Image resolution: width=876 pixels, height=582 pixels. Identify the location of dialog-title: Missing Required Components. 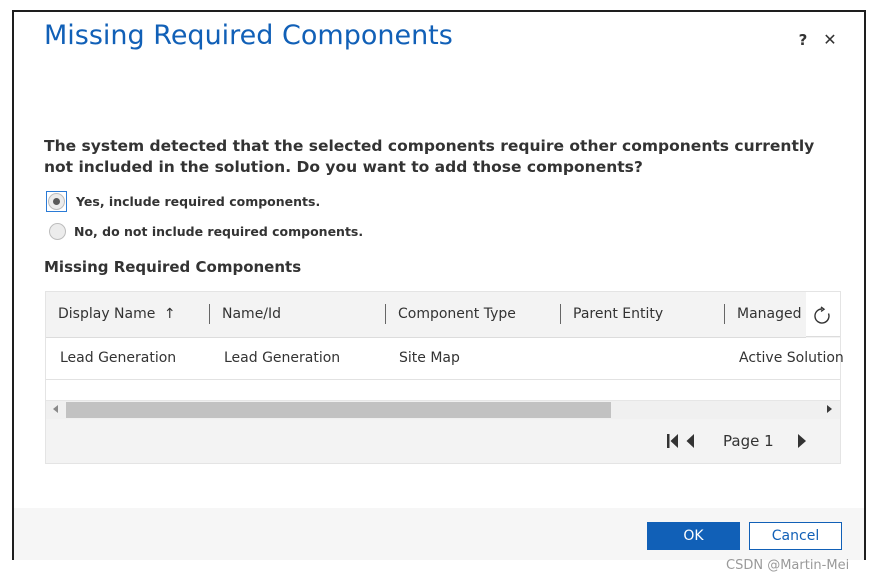
(248, 35).